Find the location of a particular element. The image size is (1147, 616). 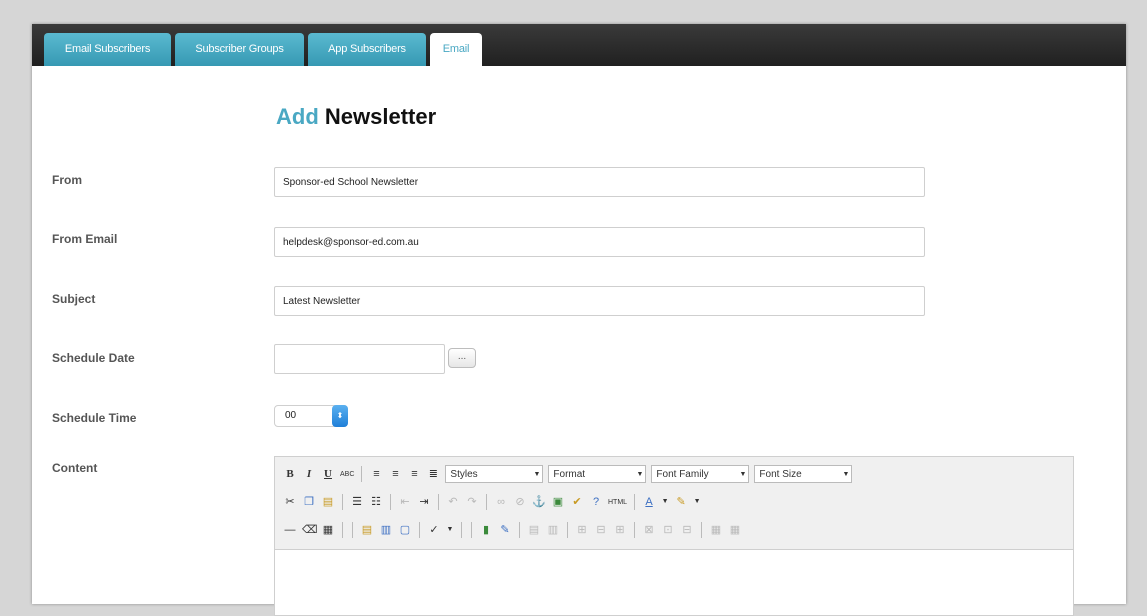

tab-email: Email is located at coordinates (456, 49).